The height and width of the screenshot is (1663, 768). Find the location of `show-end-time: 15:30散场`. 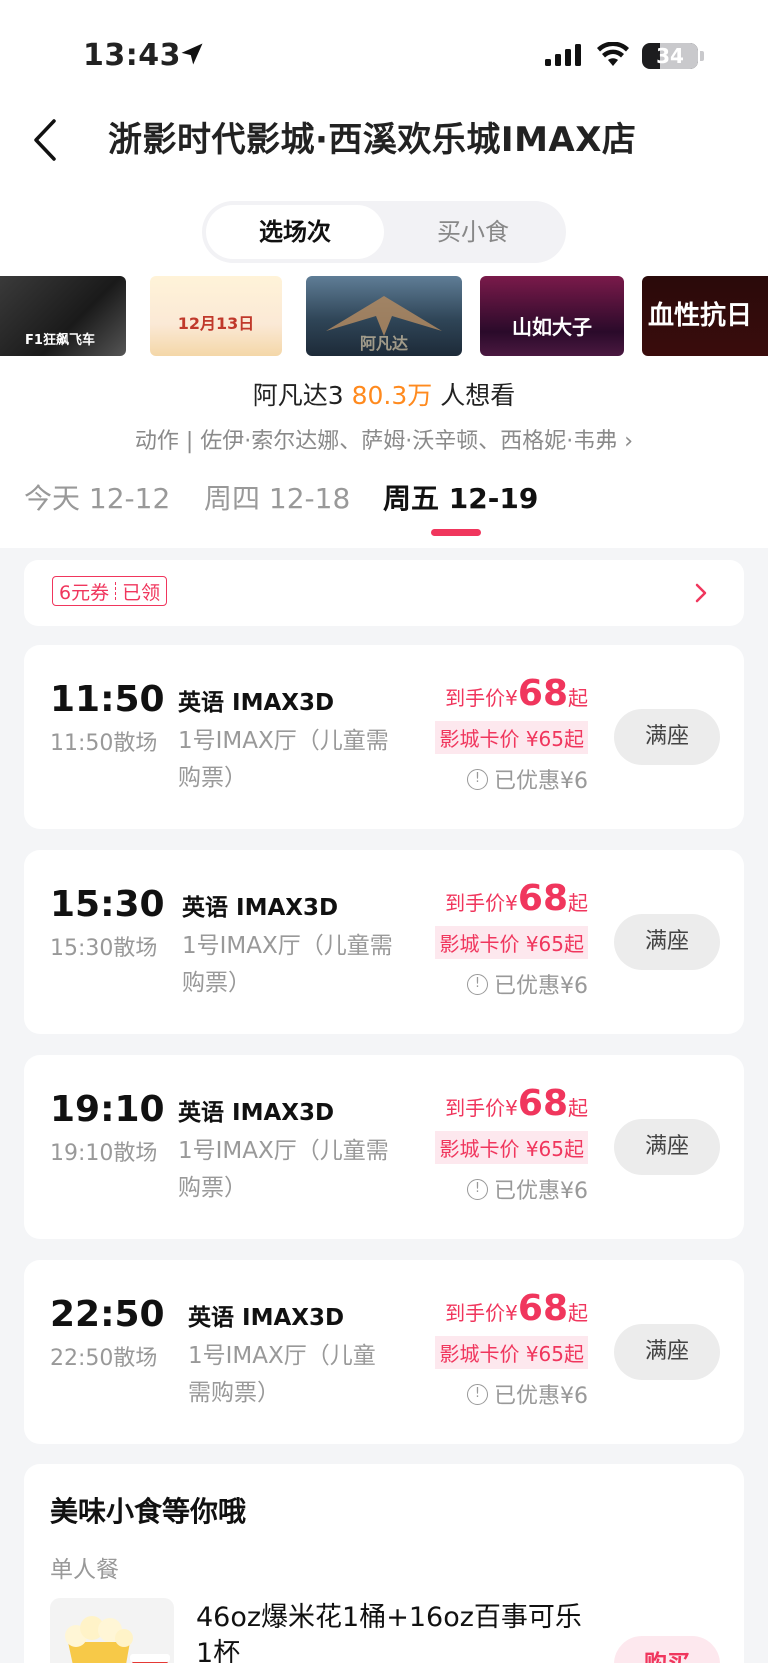

show-end-time: 15:30散场 is located at coordinates (104, 948).